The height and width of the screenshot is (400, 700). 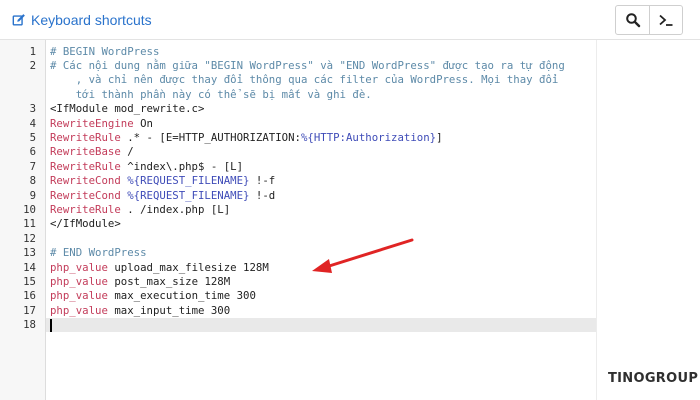 What do you see at coordinates (32, 51) in the screenshot?
I see `line-number: 1` at bounding box center [32, 51].